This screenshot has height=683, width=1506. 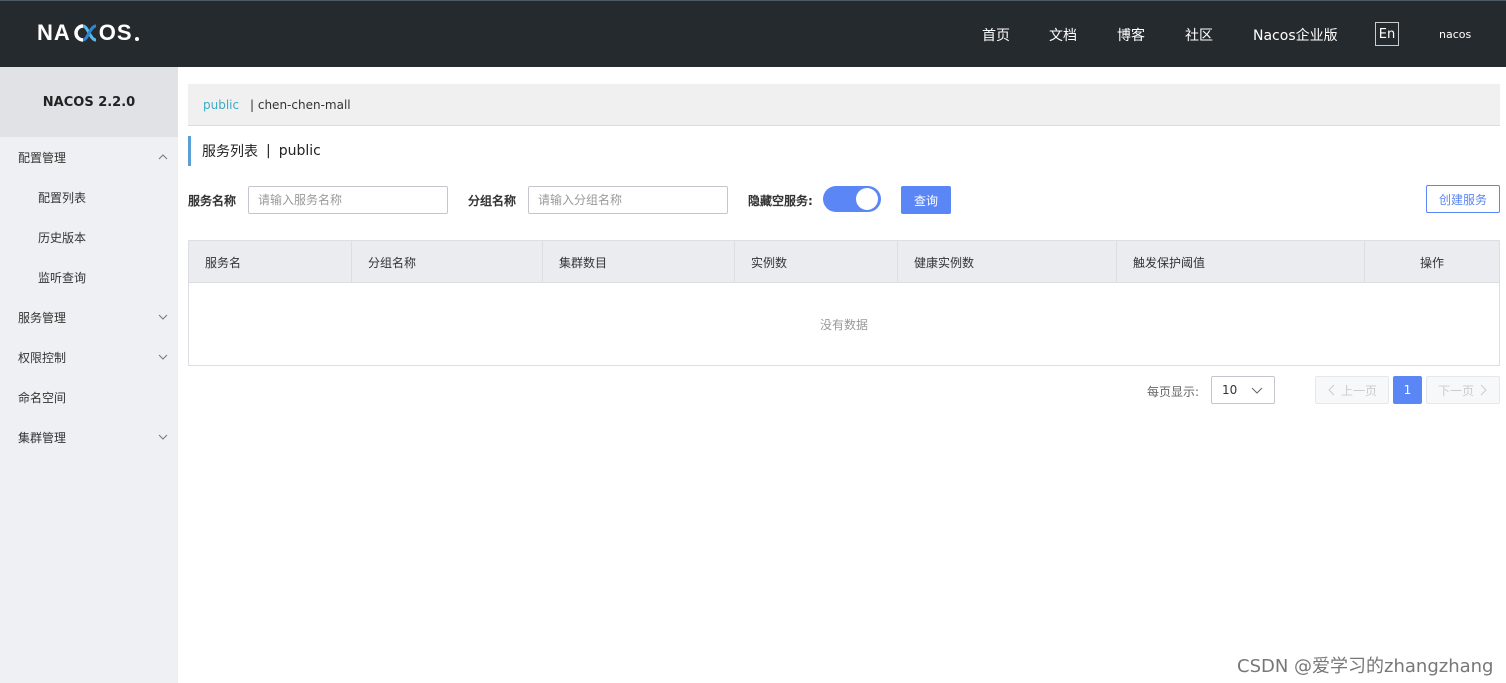 What do you see at coordinates (1199, 35) in the screenshot?
I see `nav-community: 社区` at bounding box center [1199, 35].